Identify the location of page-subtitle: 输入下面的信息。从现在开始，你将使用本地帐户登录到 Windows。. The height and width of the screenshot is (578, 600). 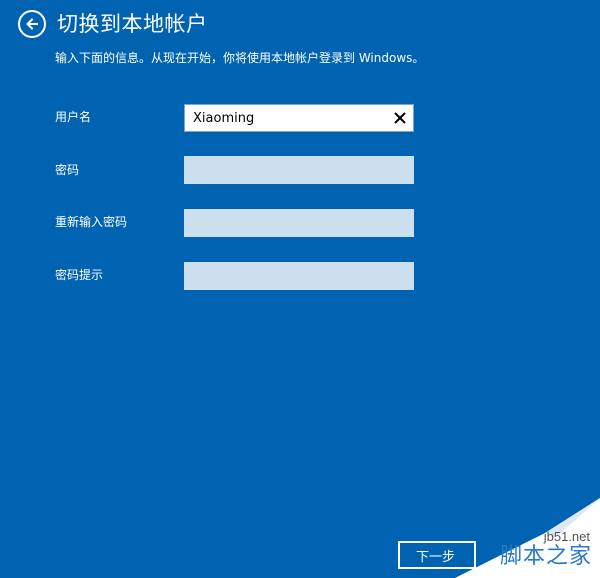
(240, 58).